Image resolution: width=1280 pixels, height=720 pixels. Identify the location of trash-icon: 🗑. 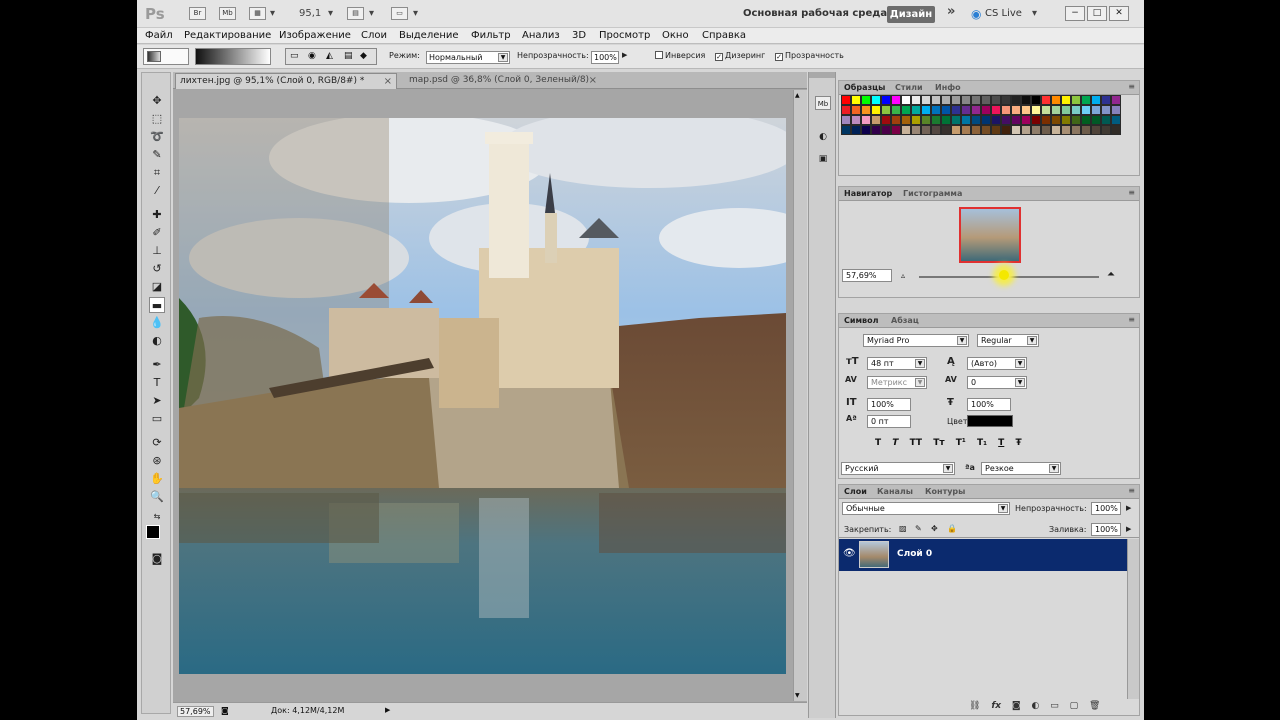
(1094, 706).